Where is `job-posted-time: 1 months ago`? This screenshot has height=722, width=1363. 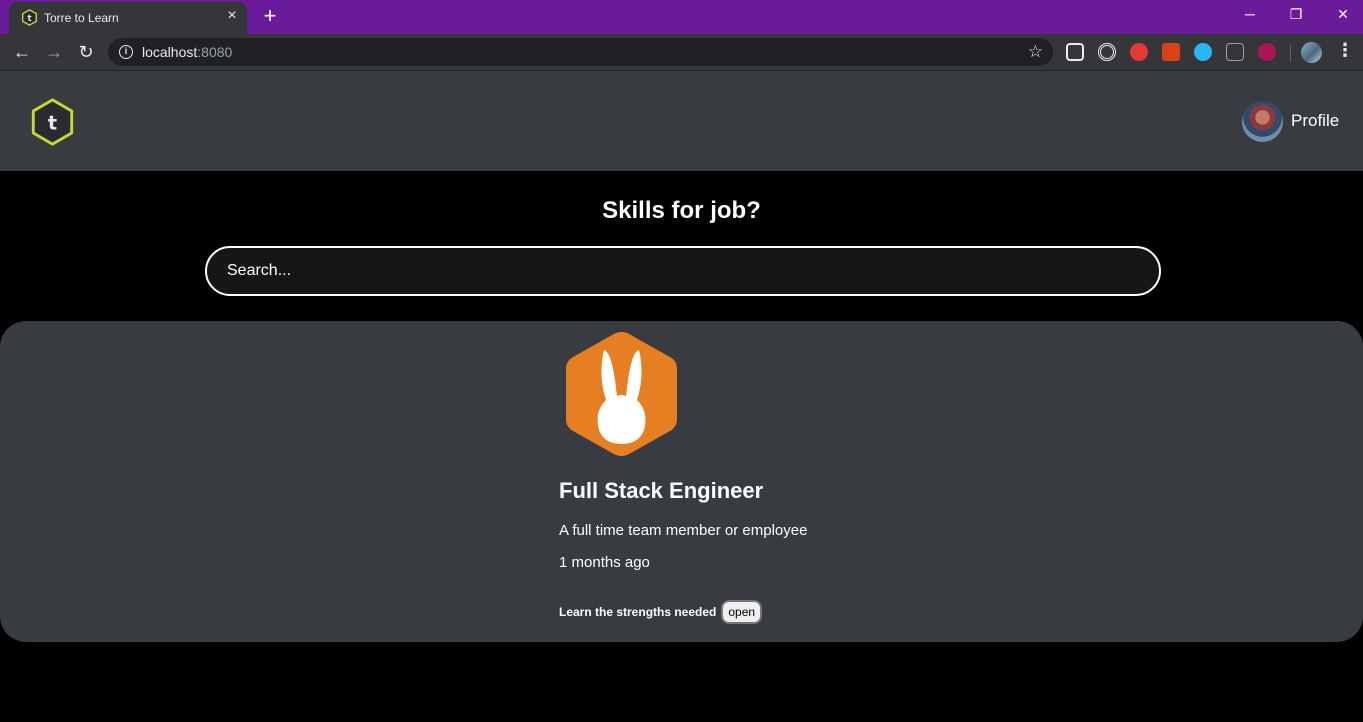
job-posted-time: 1 months ago is located at coordinates (604, 562).